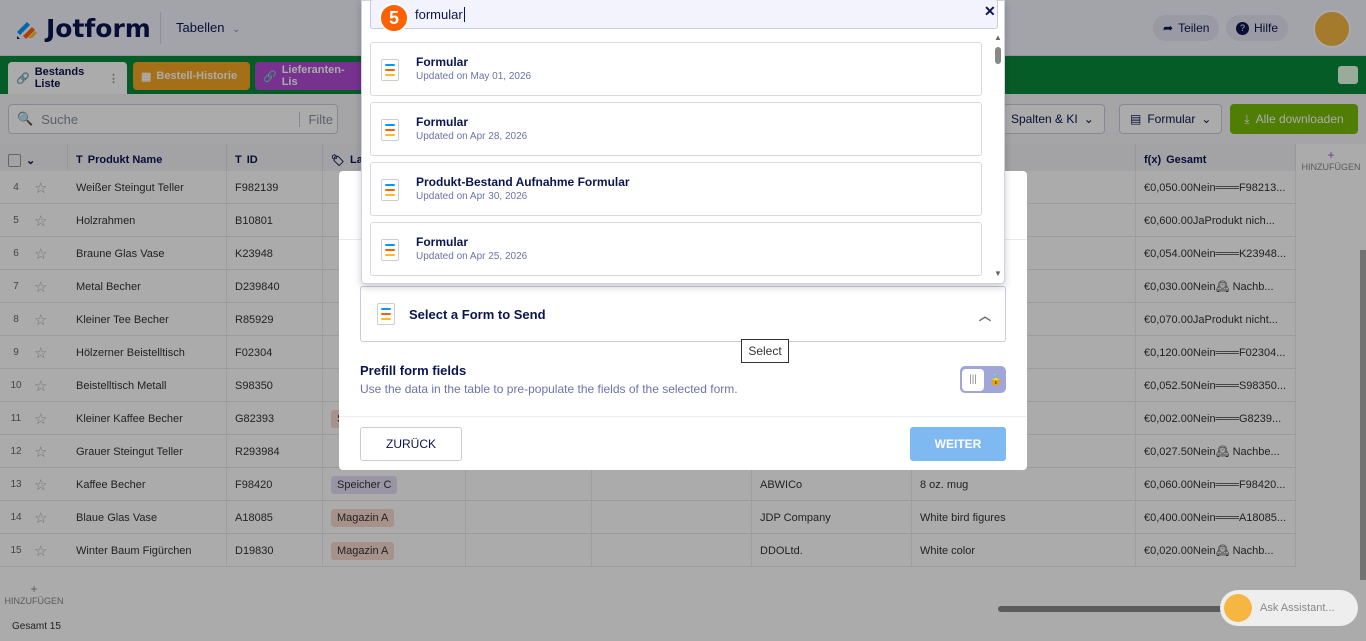  I want to click on form-option-date: Updated on Apr 30, 2026, so click(472, 196).